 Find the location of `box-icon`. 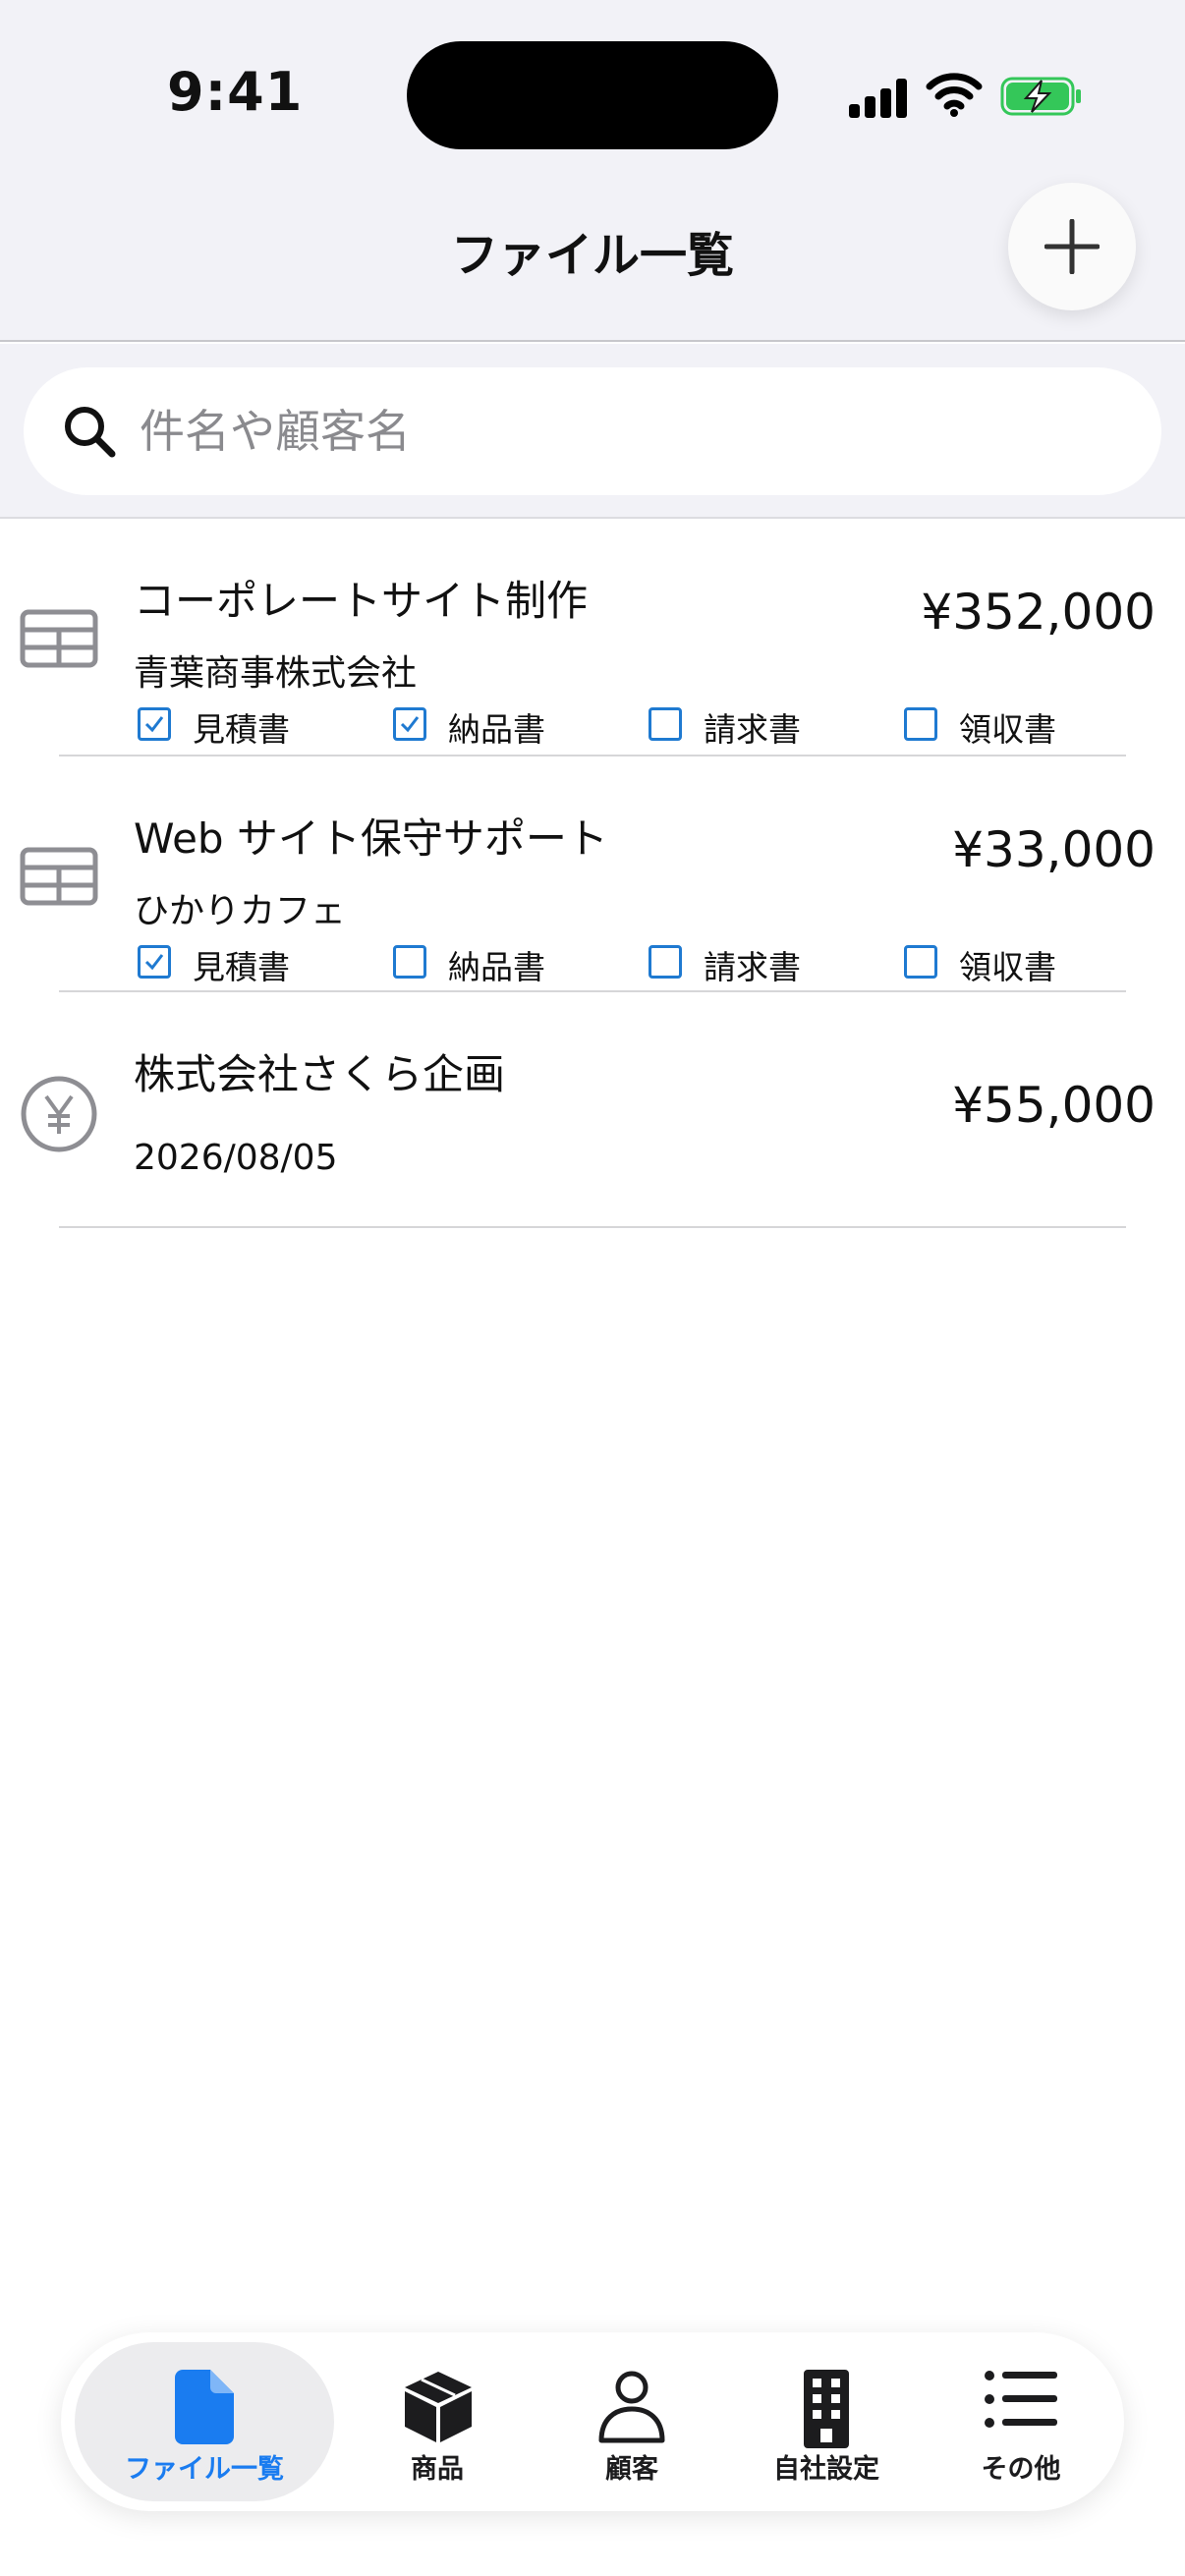

box-icon is located at coordinates (439, 2407).